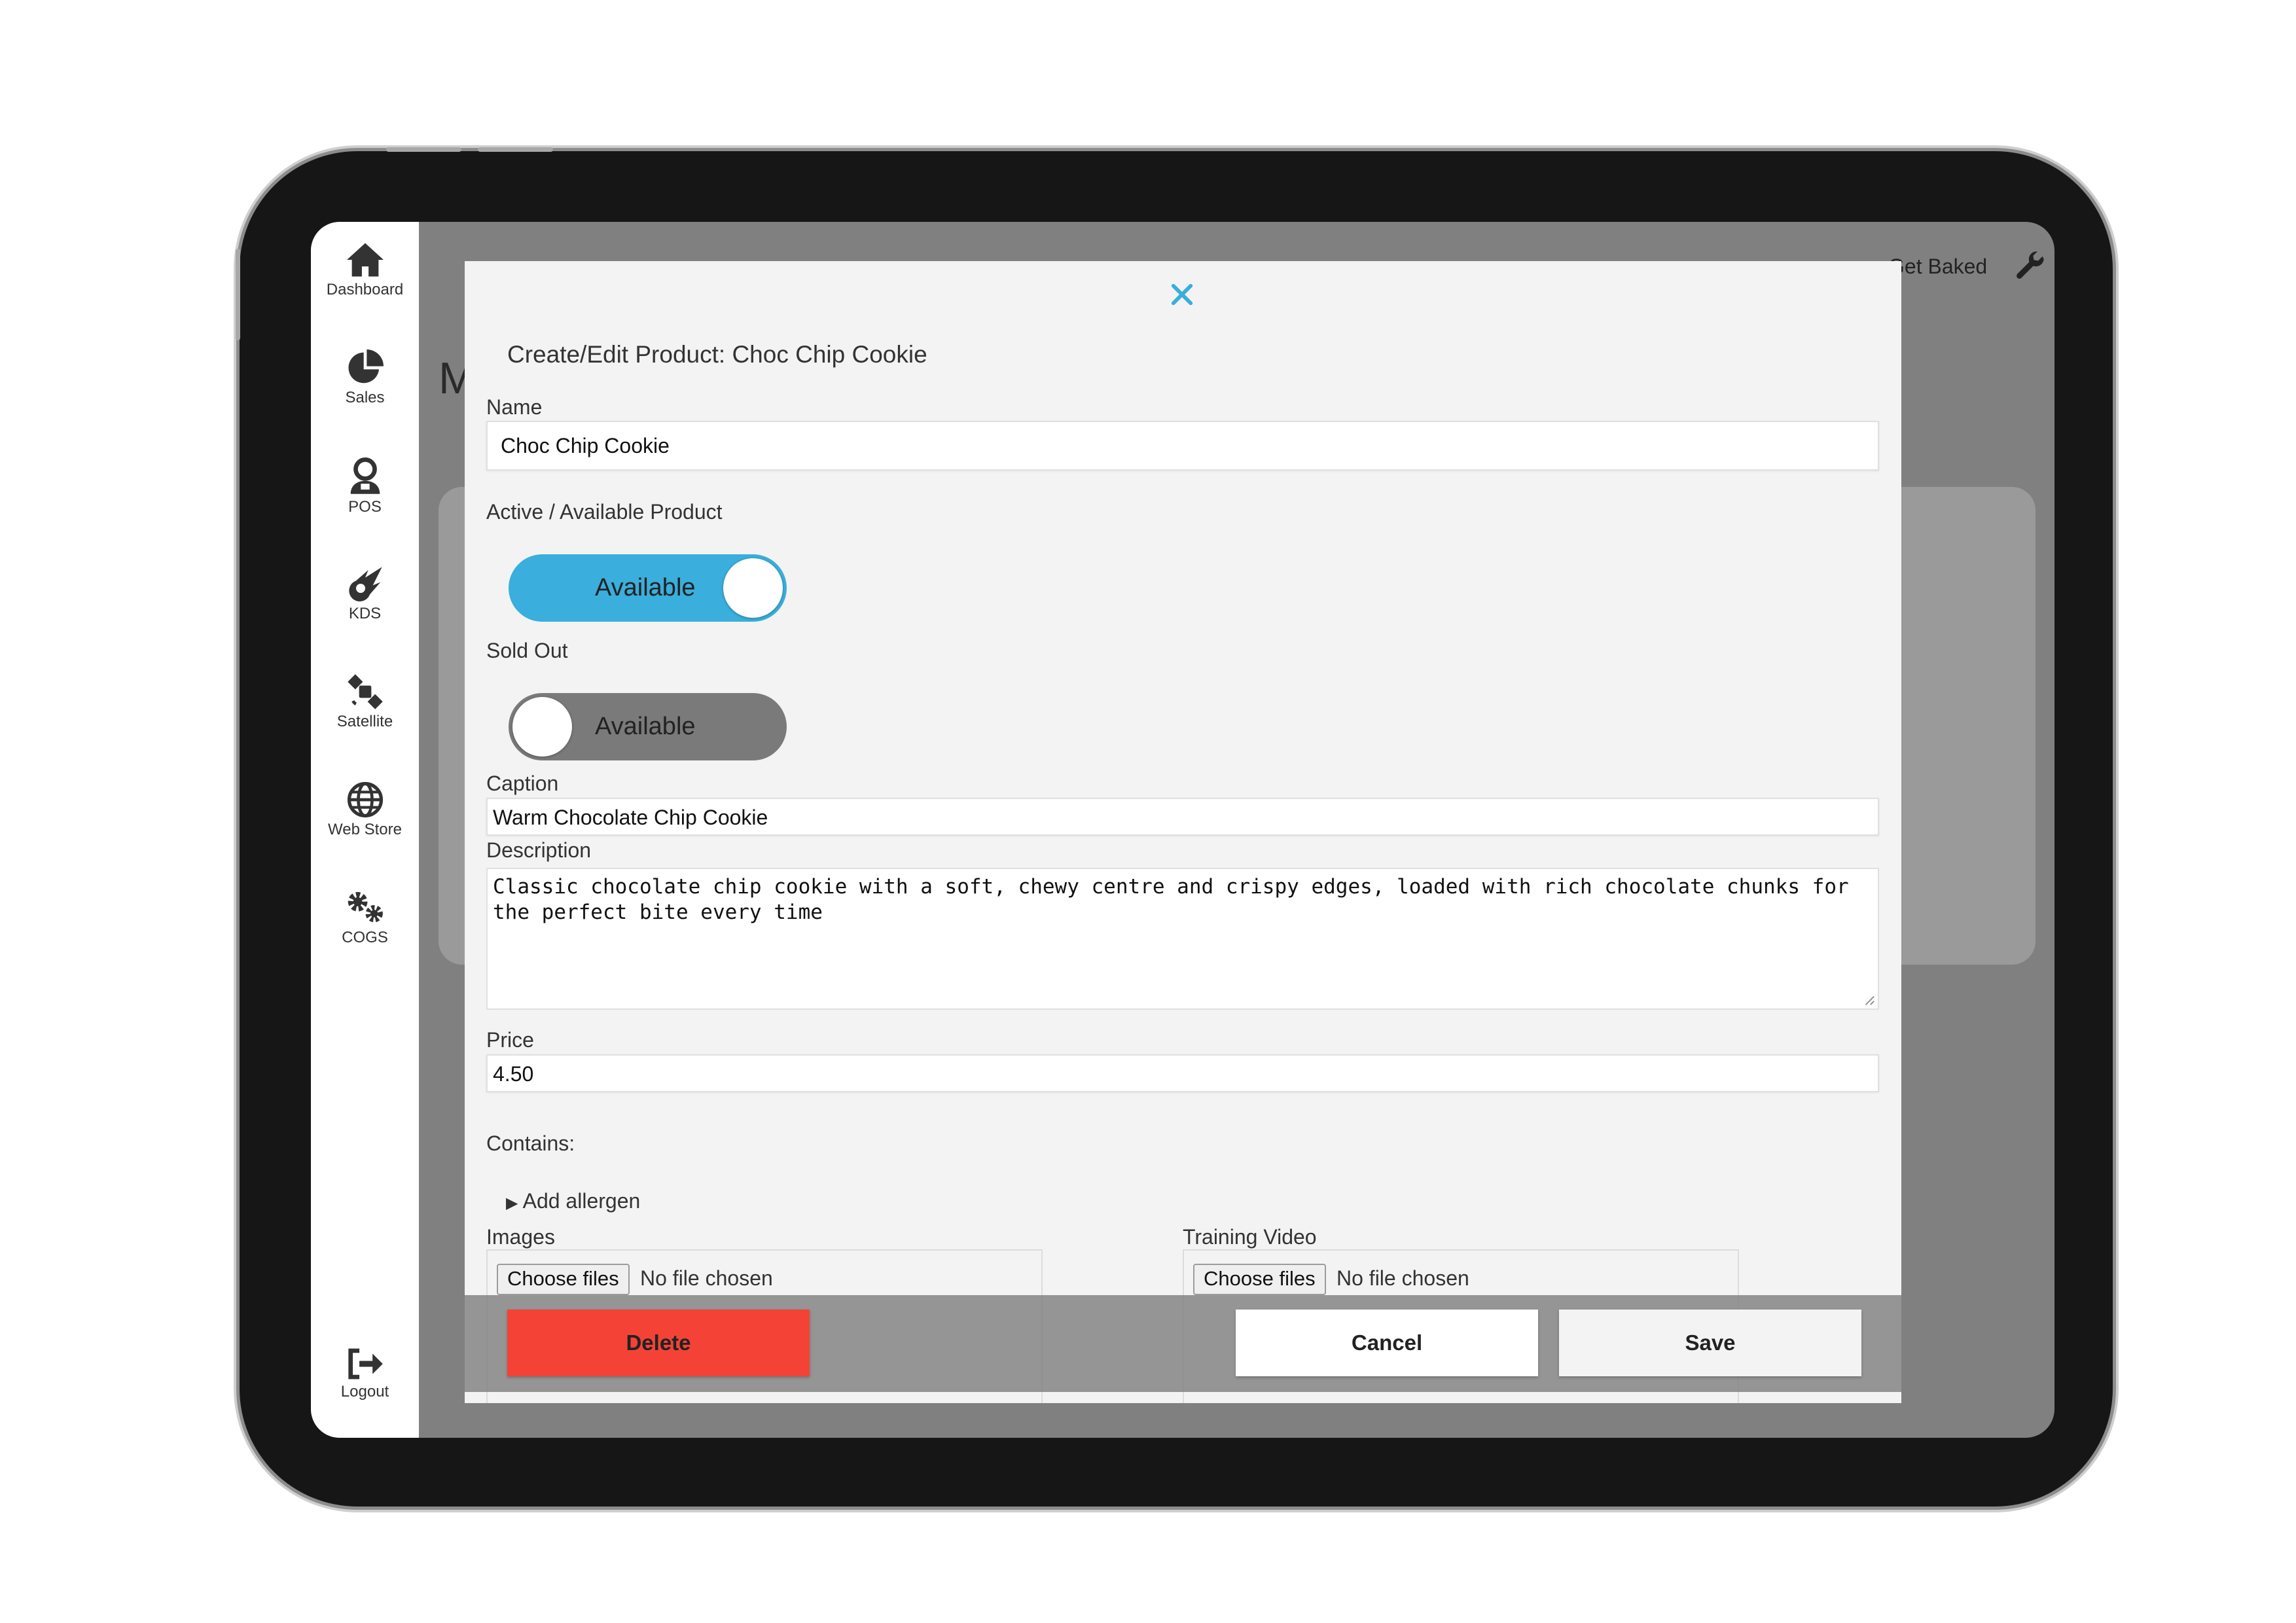 This screenshot has height=1623, width=2296. I want to click on sidebar-item-sales: Sales, so click(365, 378).